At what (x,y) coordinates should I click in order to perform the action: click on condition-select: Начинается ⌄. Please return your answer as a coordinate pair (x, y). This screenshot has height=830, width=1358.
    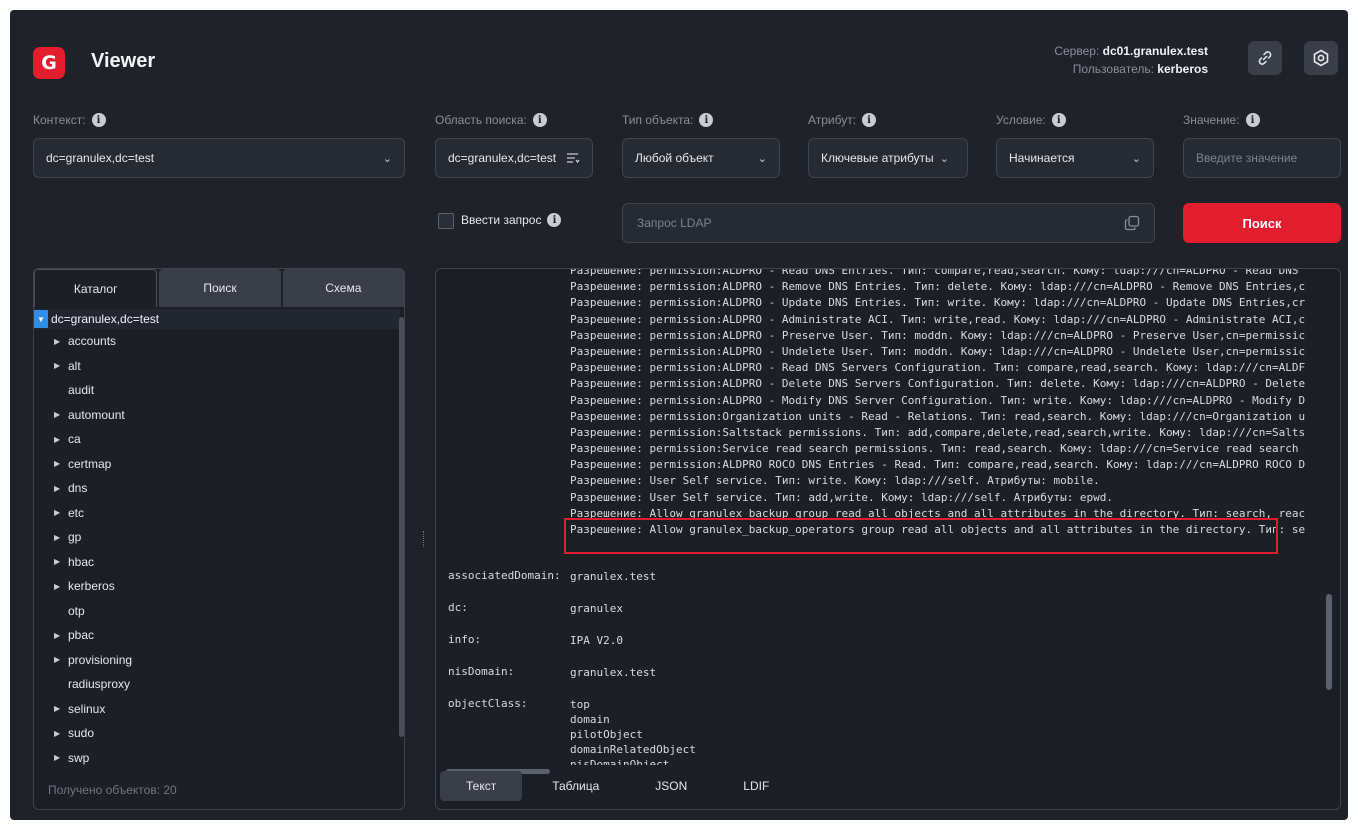
    Looking at the image, I should click on (1075, 158).